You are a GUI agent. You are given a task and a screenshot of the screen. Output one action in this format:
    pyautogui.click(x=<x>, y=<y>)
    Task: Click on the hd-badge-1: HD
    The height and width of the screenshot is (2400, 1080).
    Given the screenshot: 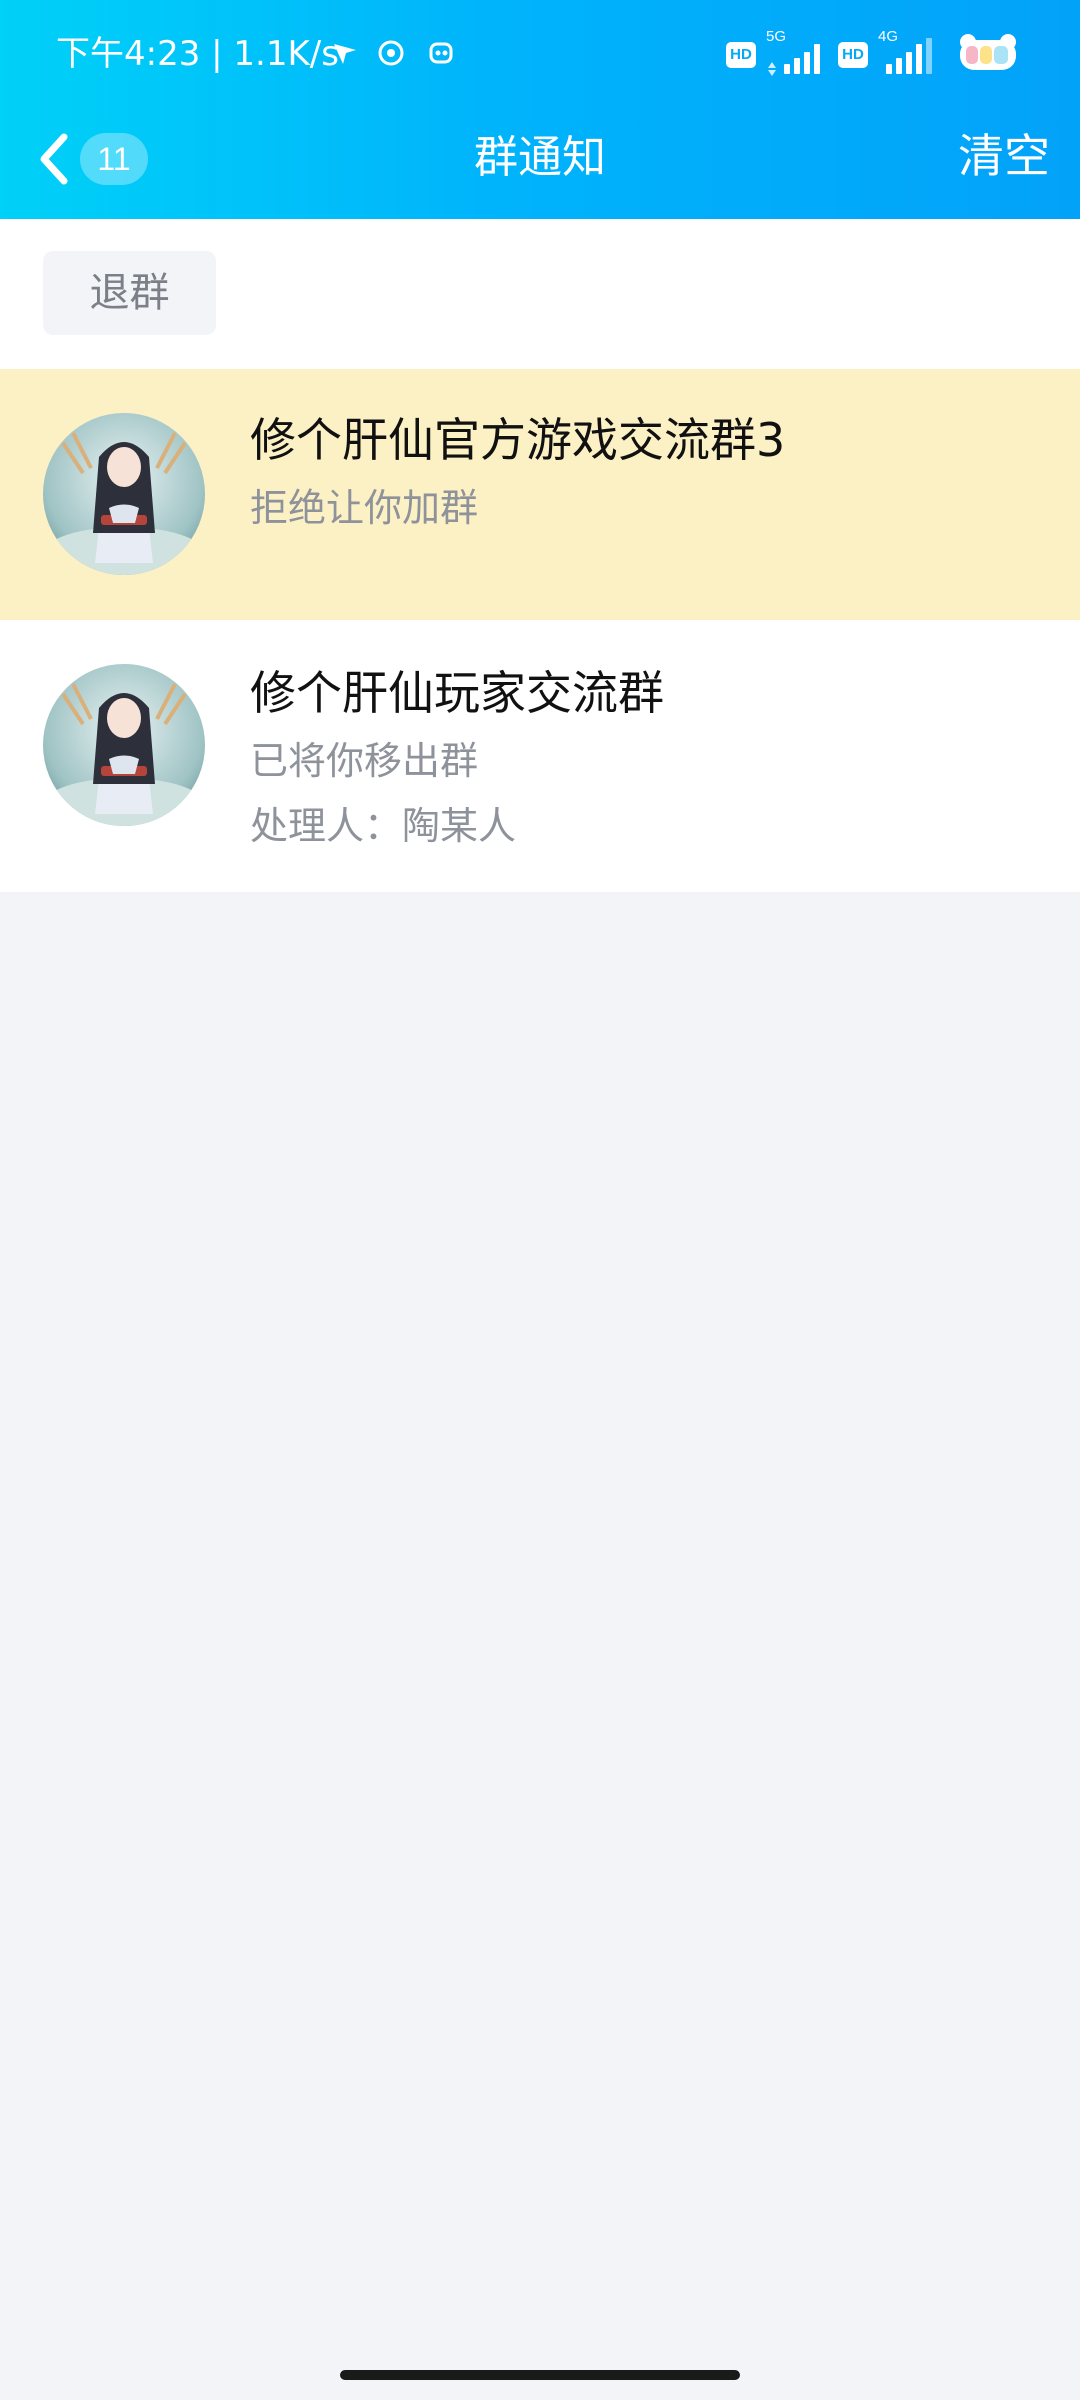 What is the action you would take?
    pyautogui.click(x=741, y=55)
    